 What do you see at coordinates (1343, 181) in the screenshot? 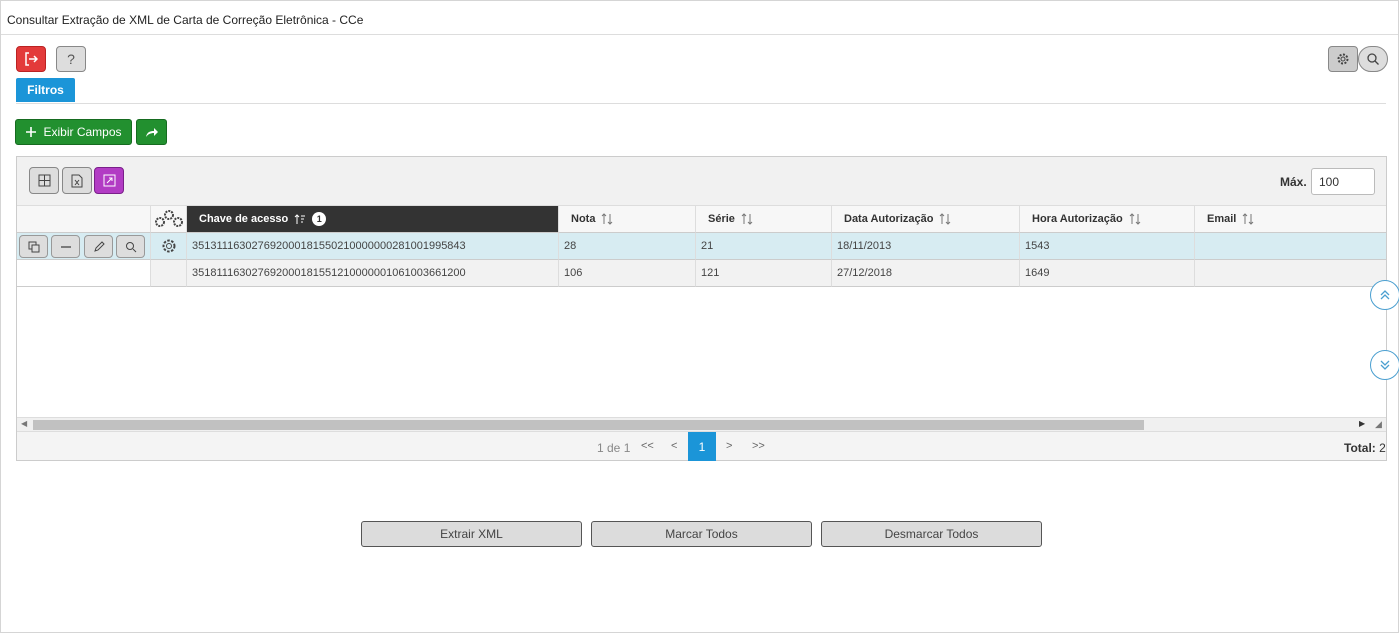
I see `max-input` at bounding box center [1343, 181].